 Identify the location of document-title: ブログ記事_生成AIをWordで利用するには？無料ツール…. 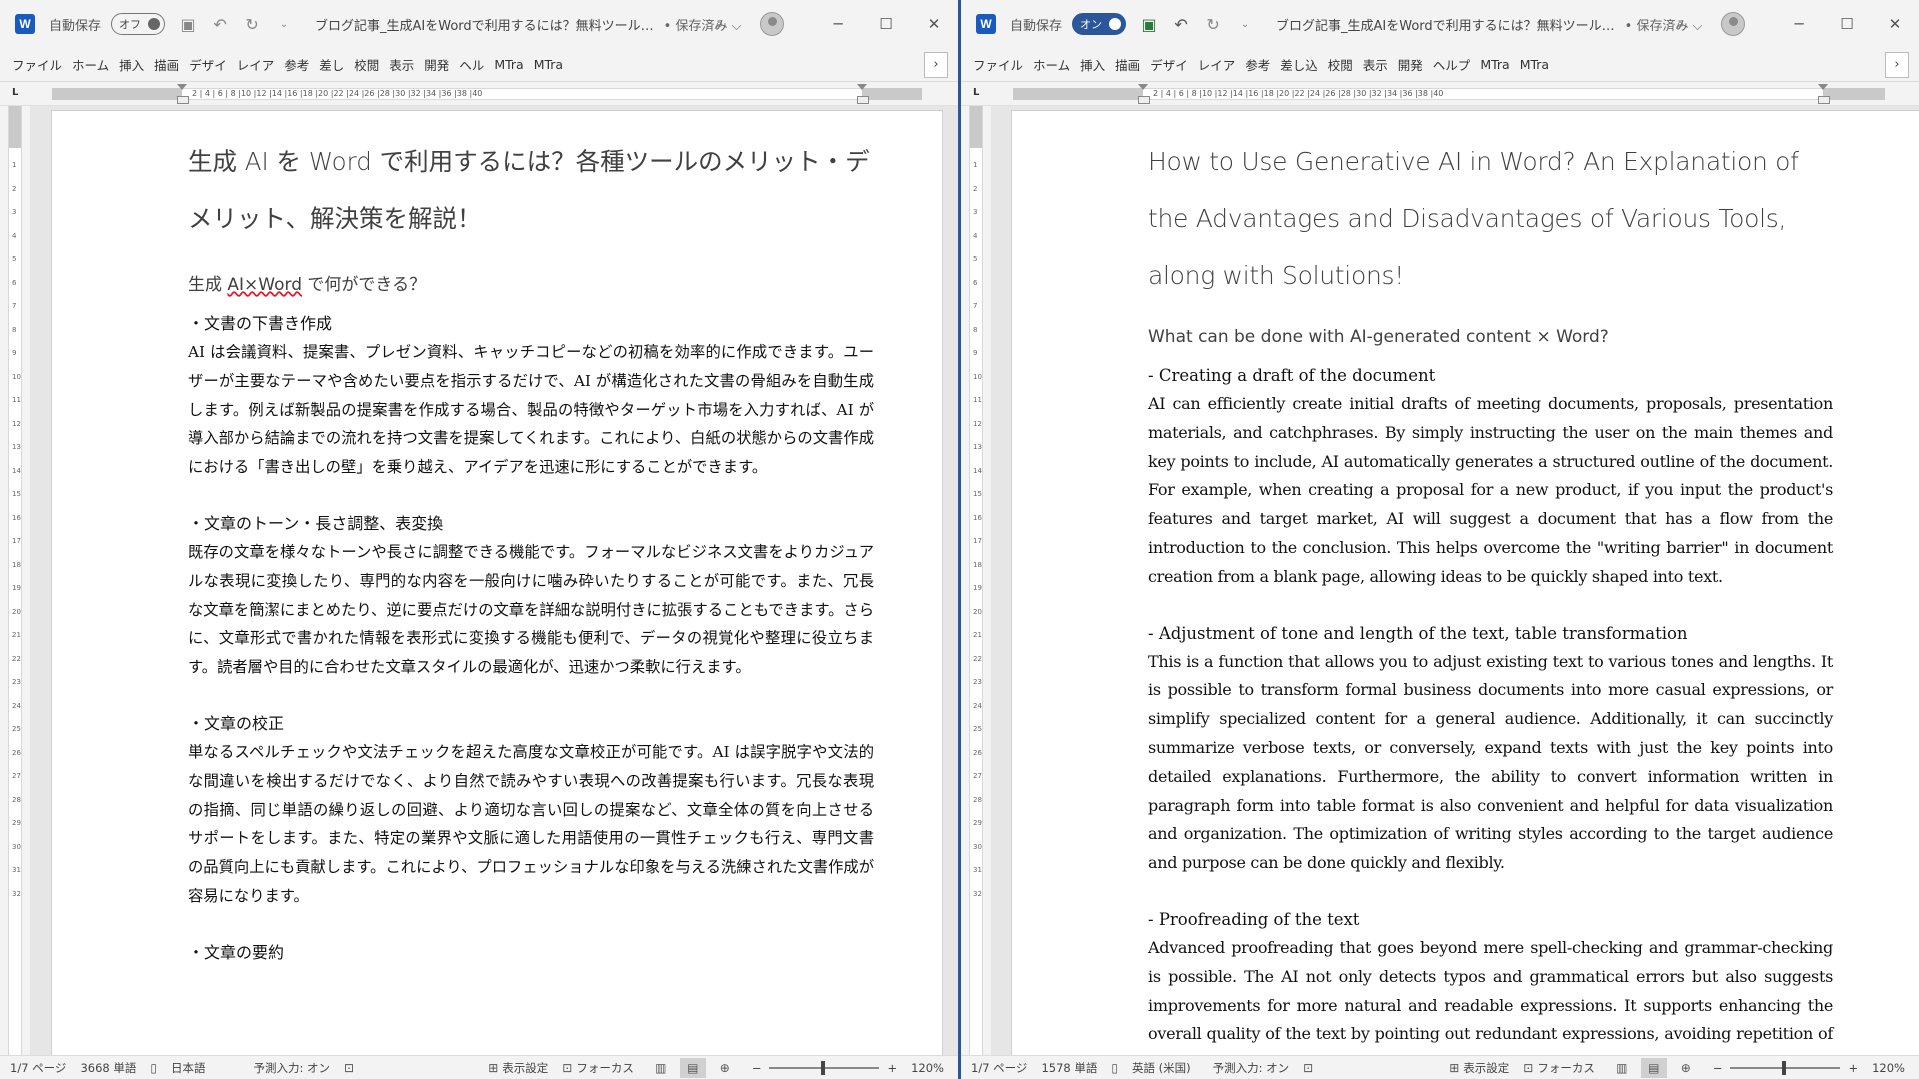
(1445, 24).